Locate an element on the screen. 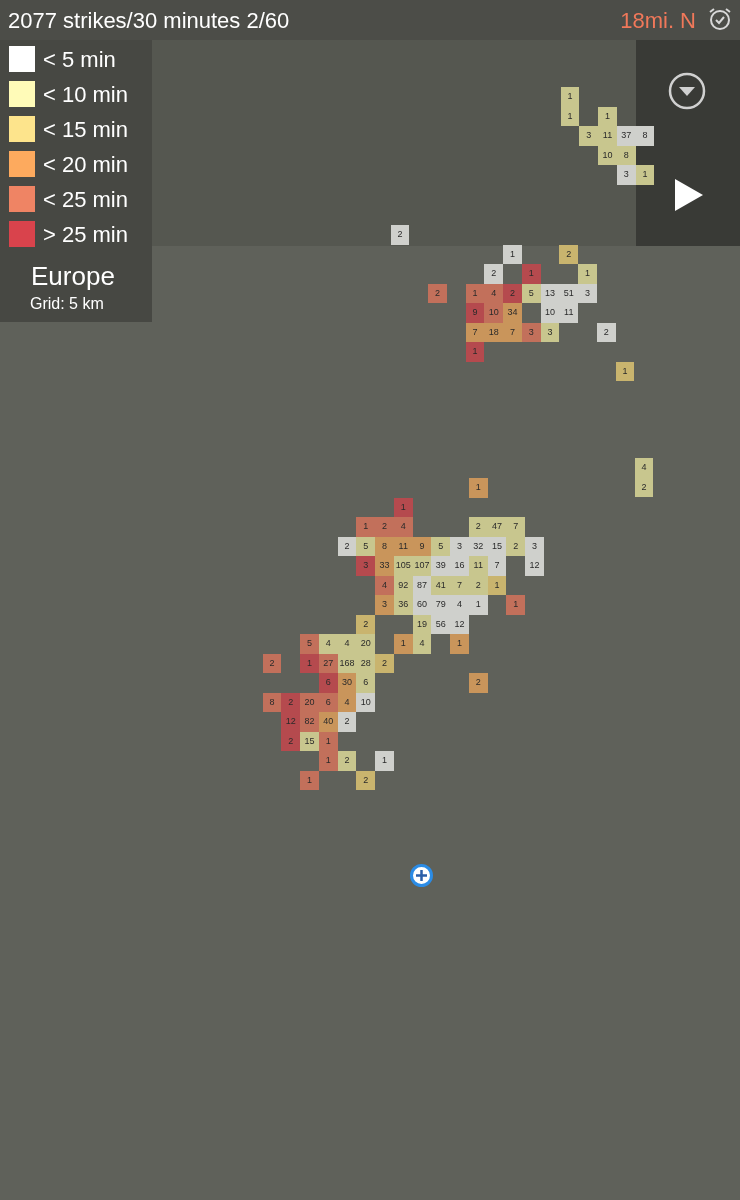 The image size is (740, 1200). grid-size-label: Grid: 5 km is located at coordinates (67, 304).